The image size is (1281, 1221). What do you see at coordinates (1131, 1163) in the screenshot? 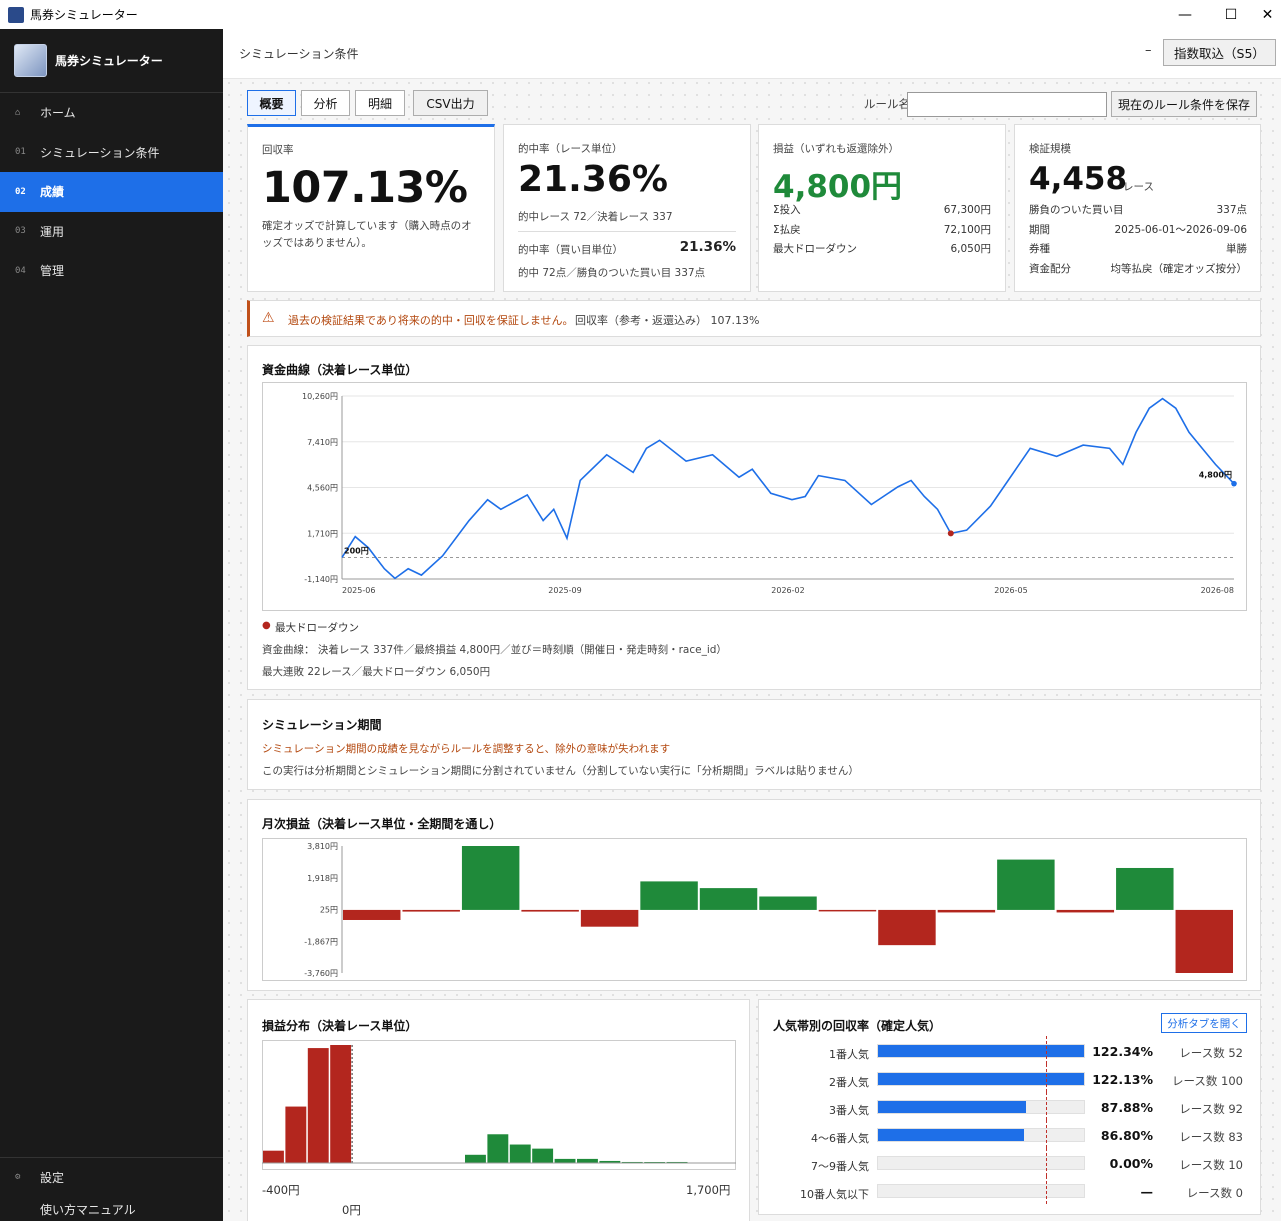
I see `popularity-rate: 0.00%` at bounding box center [1131, 1163].